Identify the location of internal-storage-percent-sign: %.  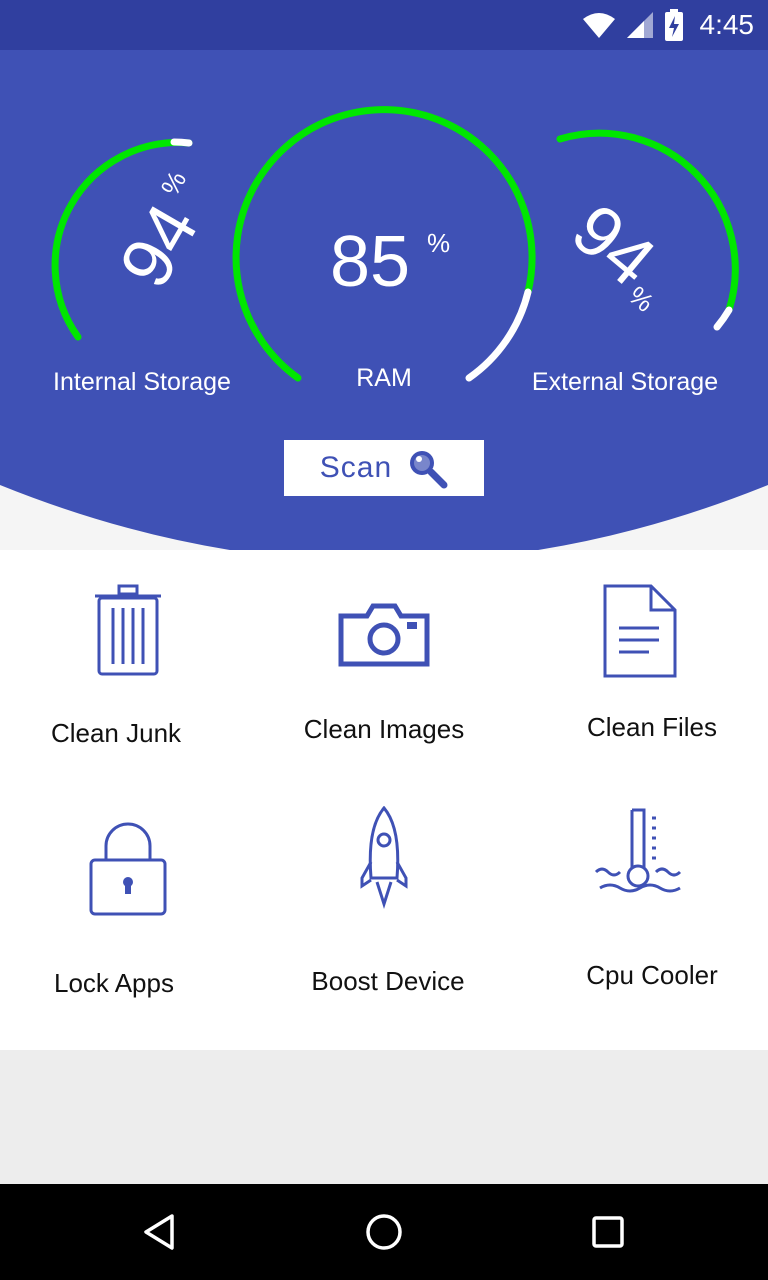
(174, 183).